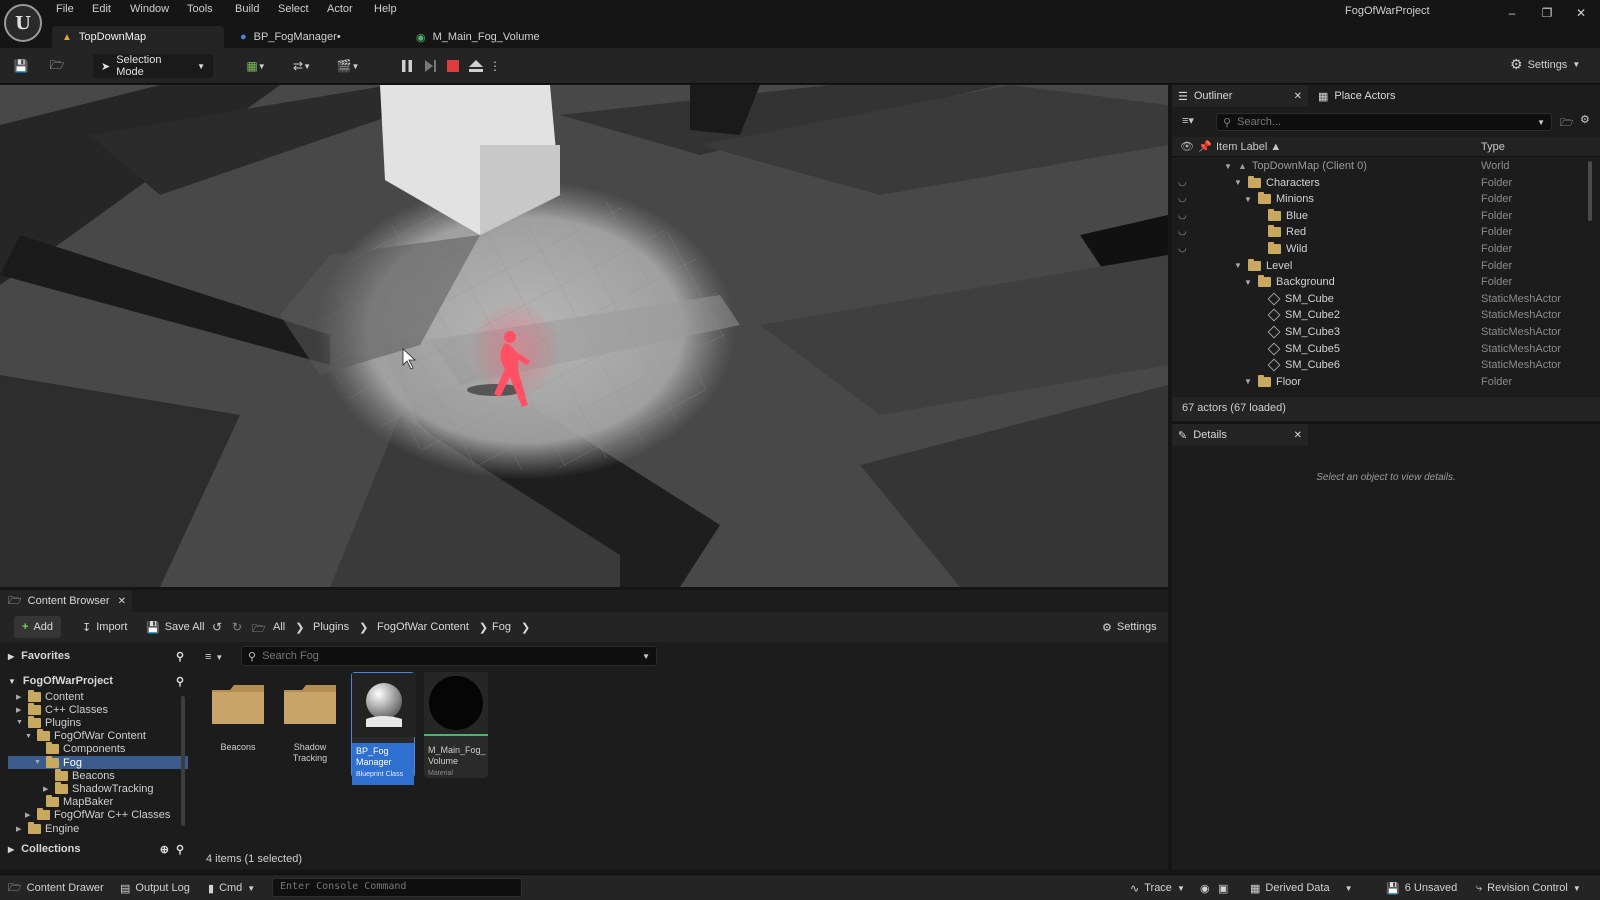 Image resolution: width=1600 pixels, height=900 pixels. What do you see at coordinates (310, 725) in the screenshot?
I see `asset-tile-shadow-tracking: Shadow Tracking` at bounding box center [310, 725].